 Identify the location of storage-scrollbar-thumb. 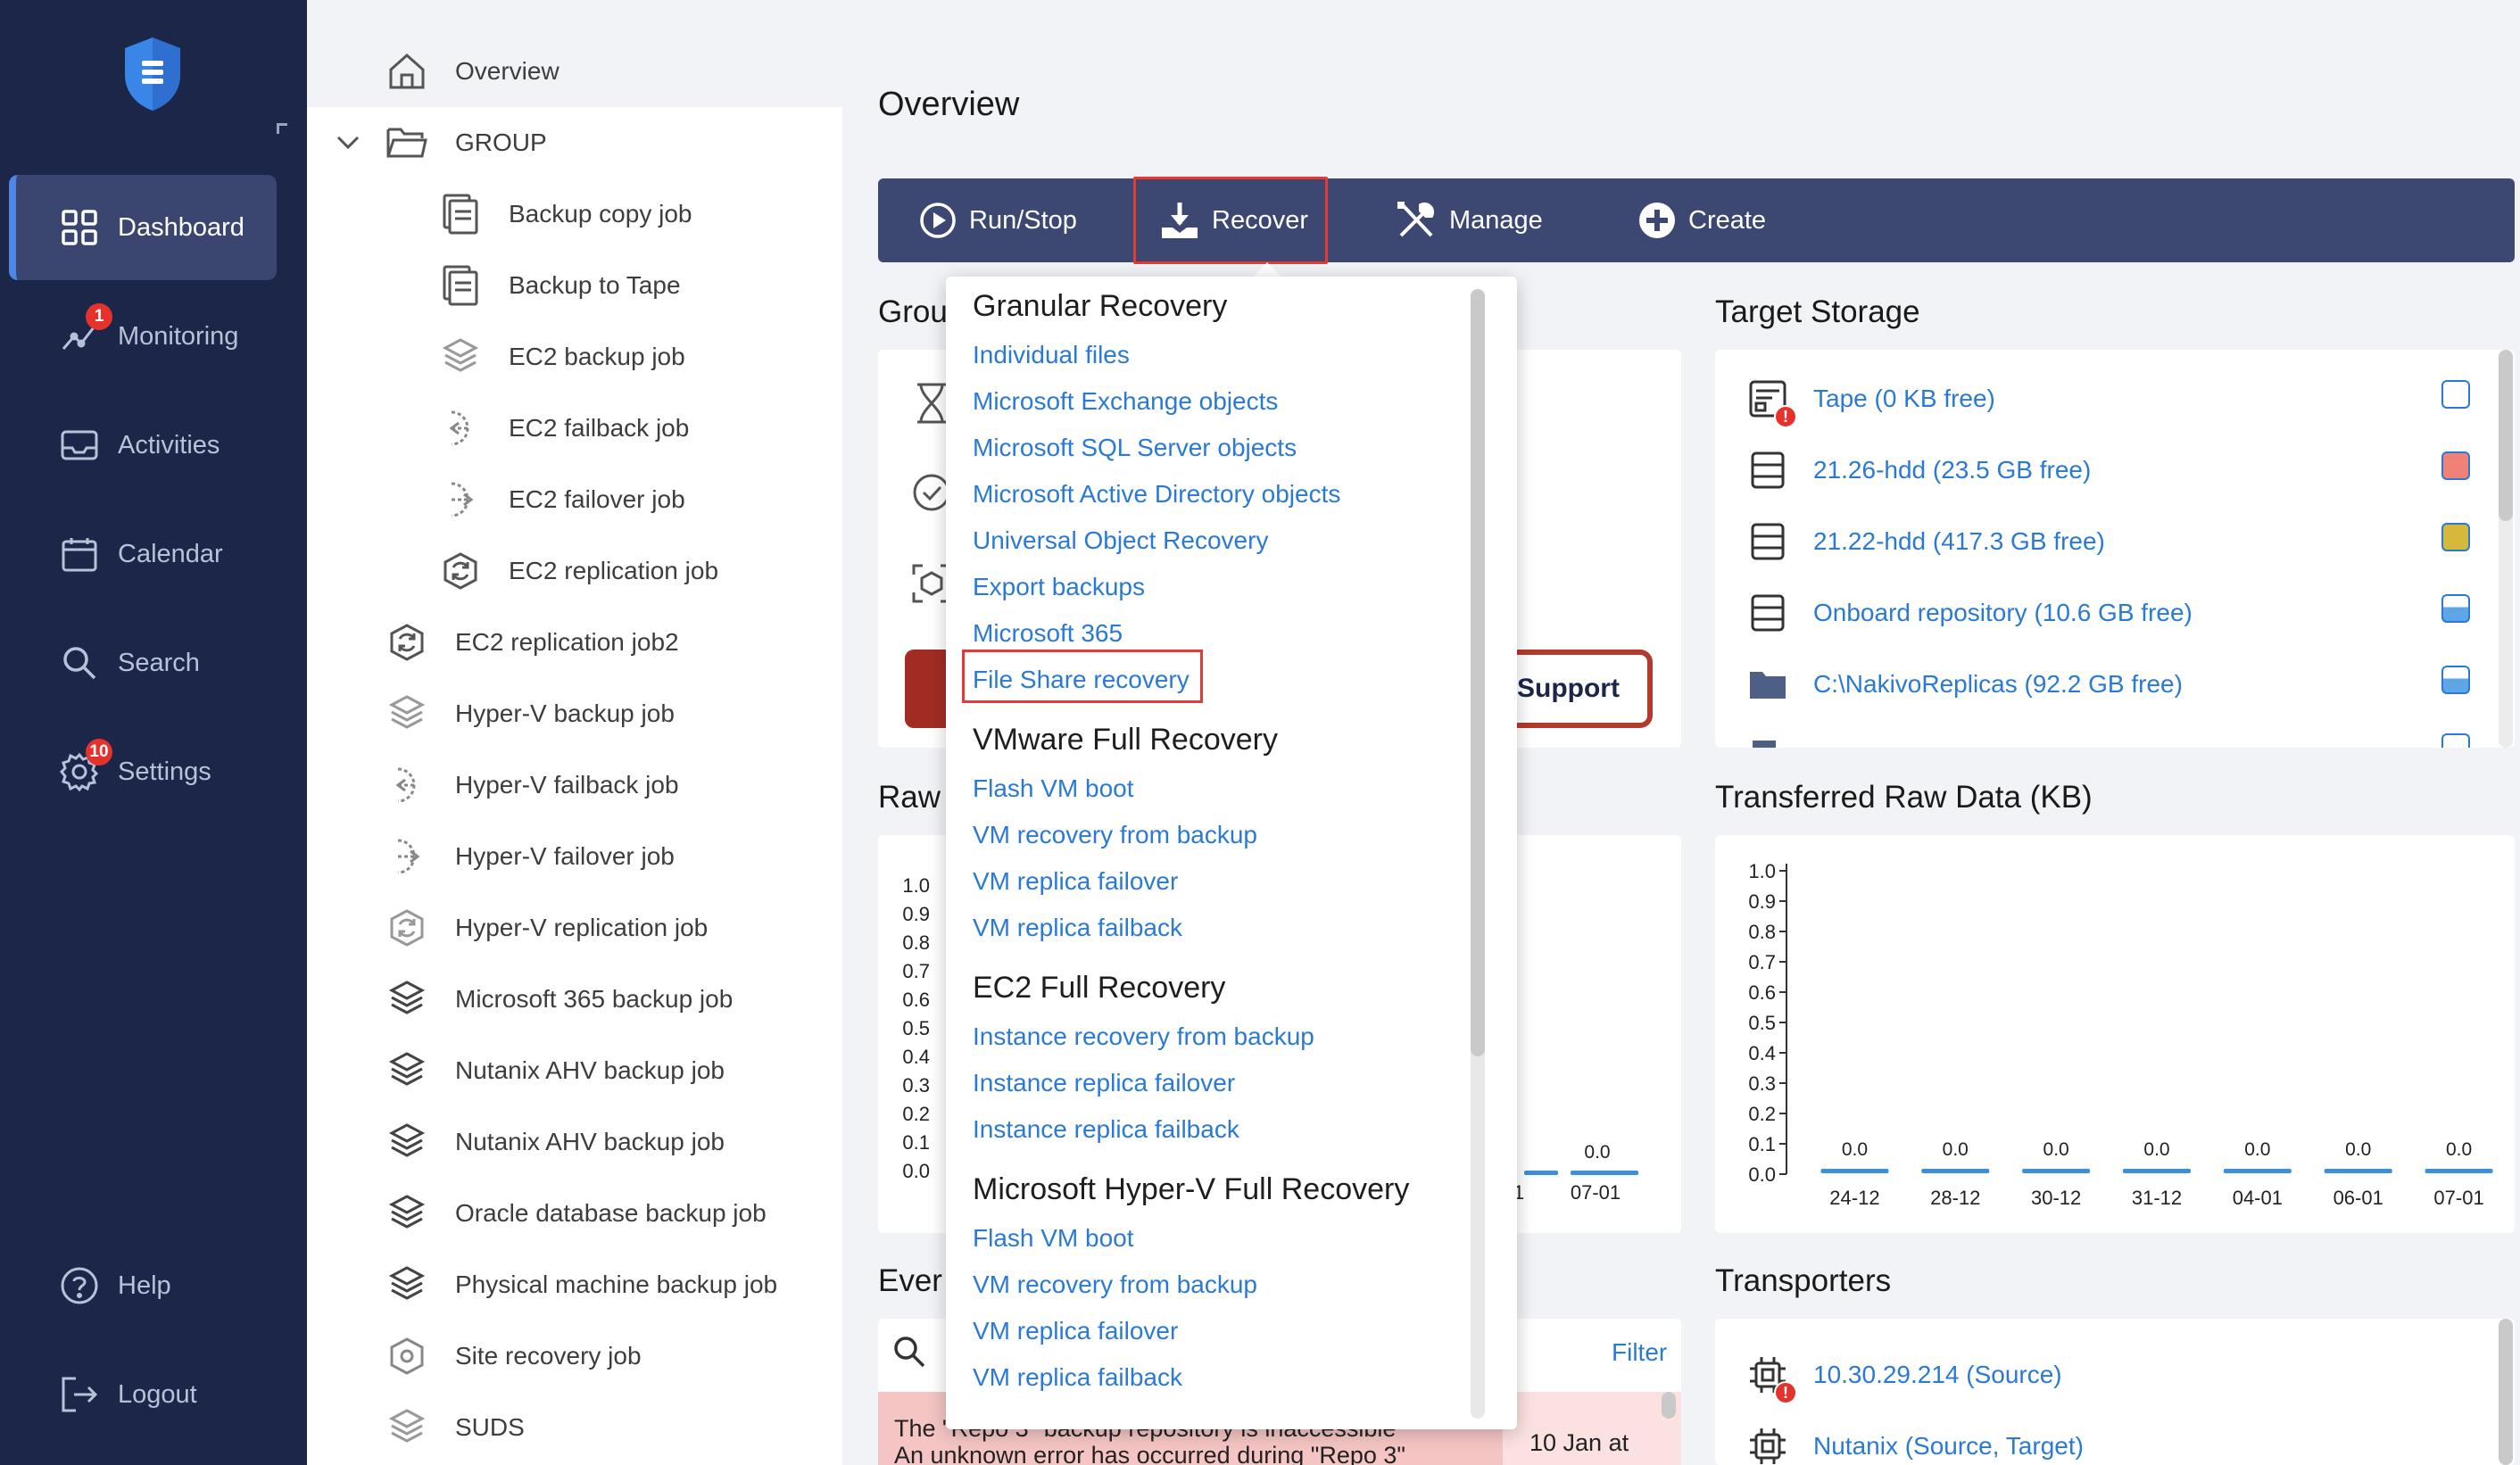
(2506, 435).